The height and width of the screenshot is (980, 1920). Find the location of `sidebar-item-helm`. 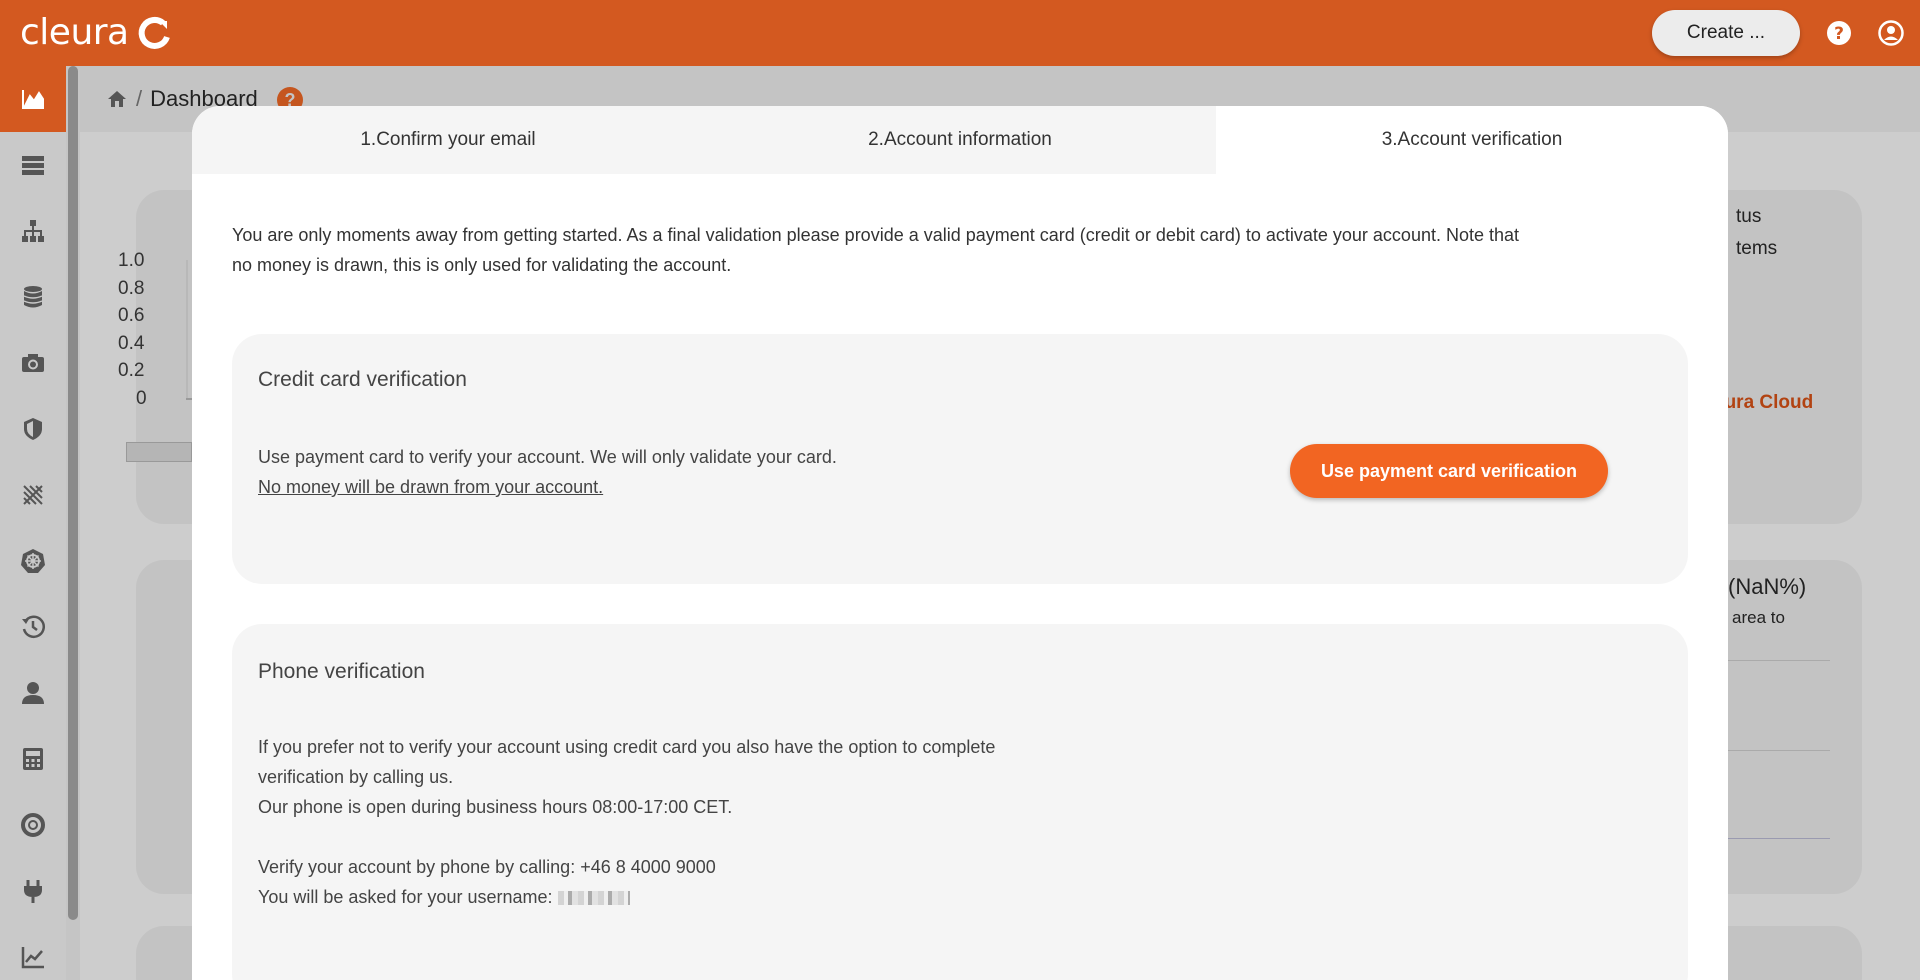

sidebar-item-helm is located at coordinates (33, 561).